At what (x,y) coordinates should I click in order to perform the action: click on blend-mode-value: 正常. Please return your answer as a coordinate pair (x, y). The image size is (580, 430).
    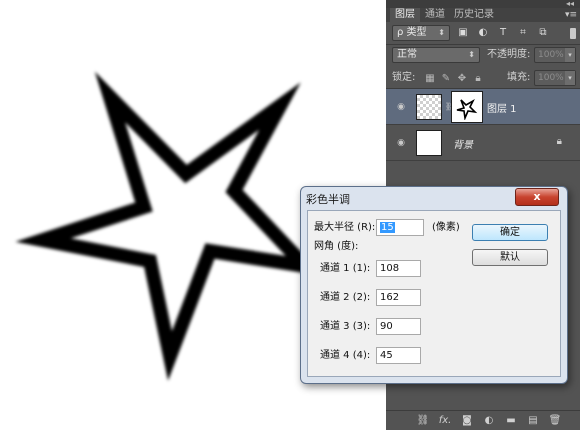
    Looking at the image, I should click on (407, 54).